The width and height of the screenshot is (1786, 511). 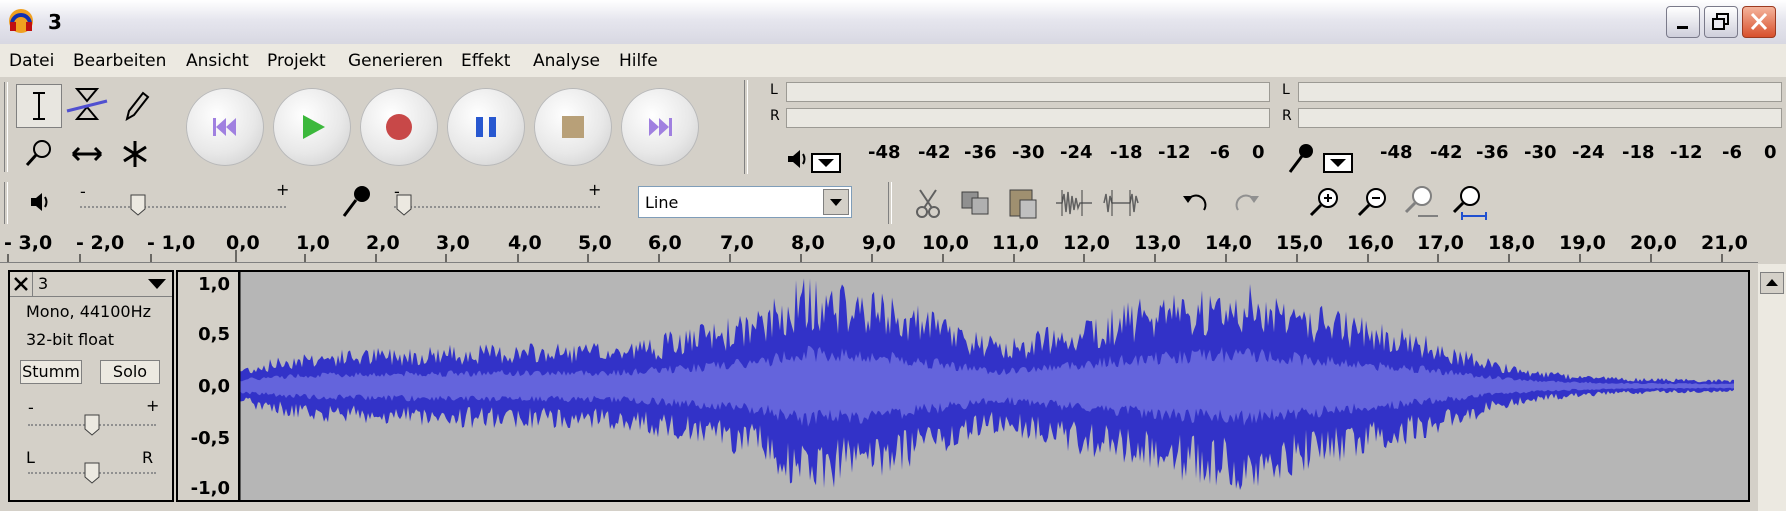 What do you see at coordinates (395, 61) in the screenshot?
I see `menu-generieren: Generieren` at bounding box center [395, 61].